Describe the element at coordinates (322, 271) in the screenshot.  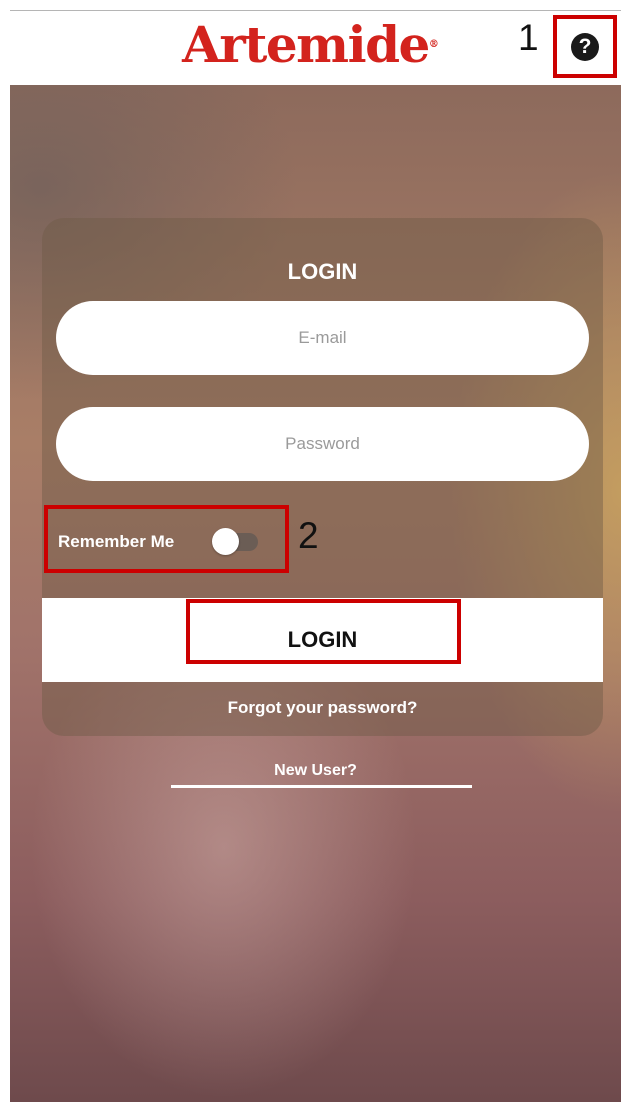
I see `login-title: LOGIN` at that location.